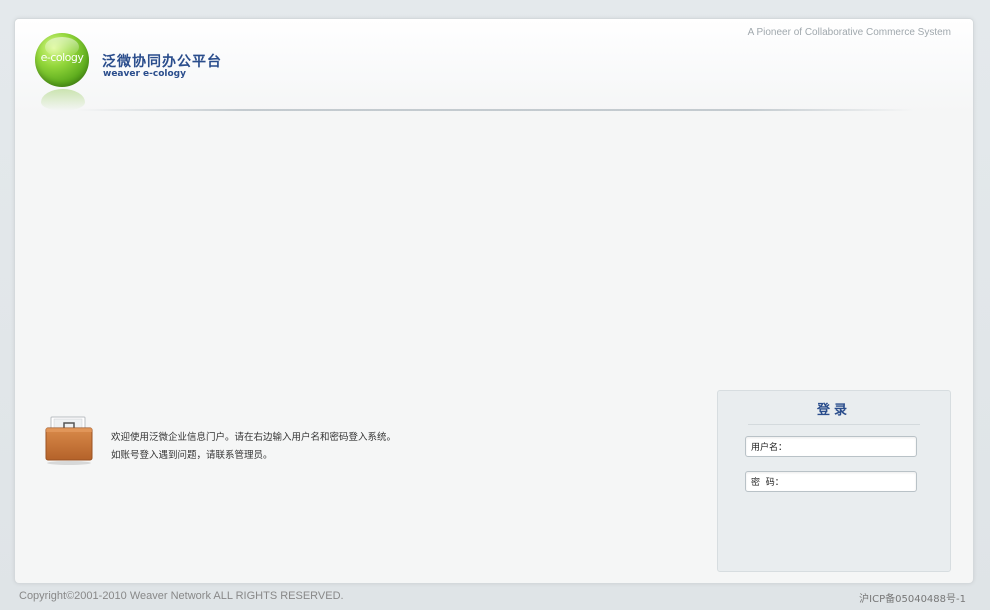 Image resolution: width=990 pixels, height=610 pixels. I want to click on username-input, so click(856, 446).